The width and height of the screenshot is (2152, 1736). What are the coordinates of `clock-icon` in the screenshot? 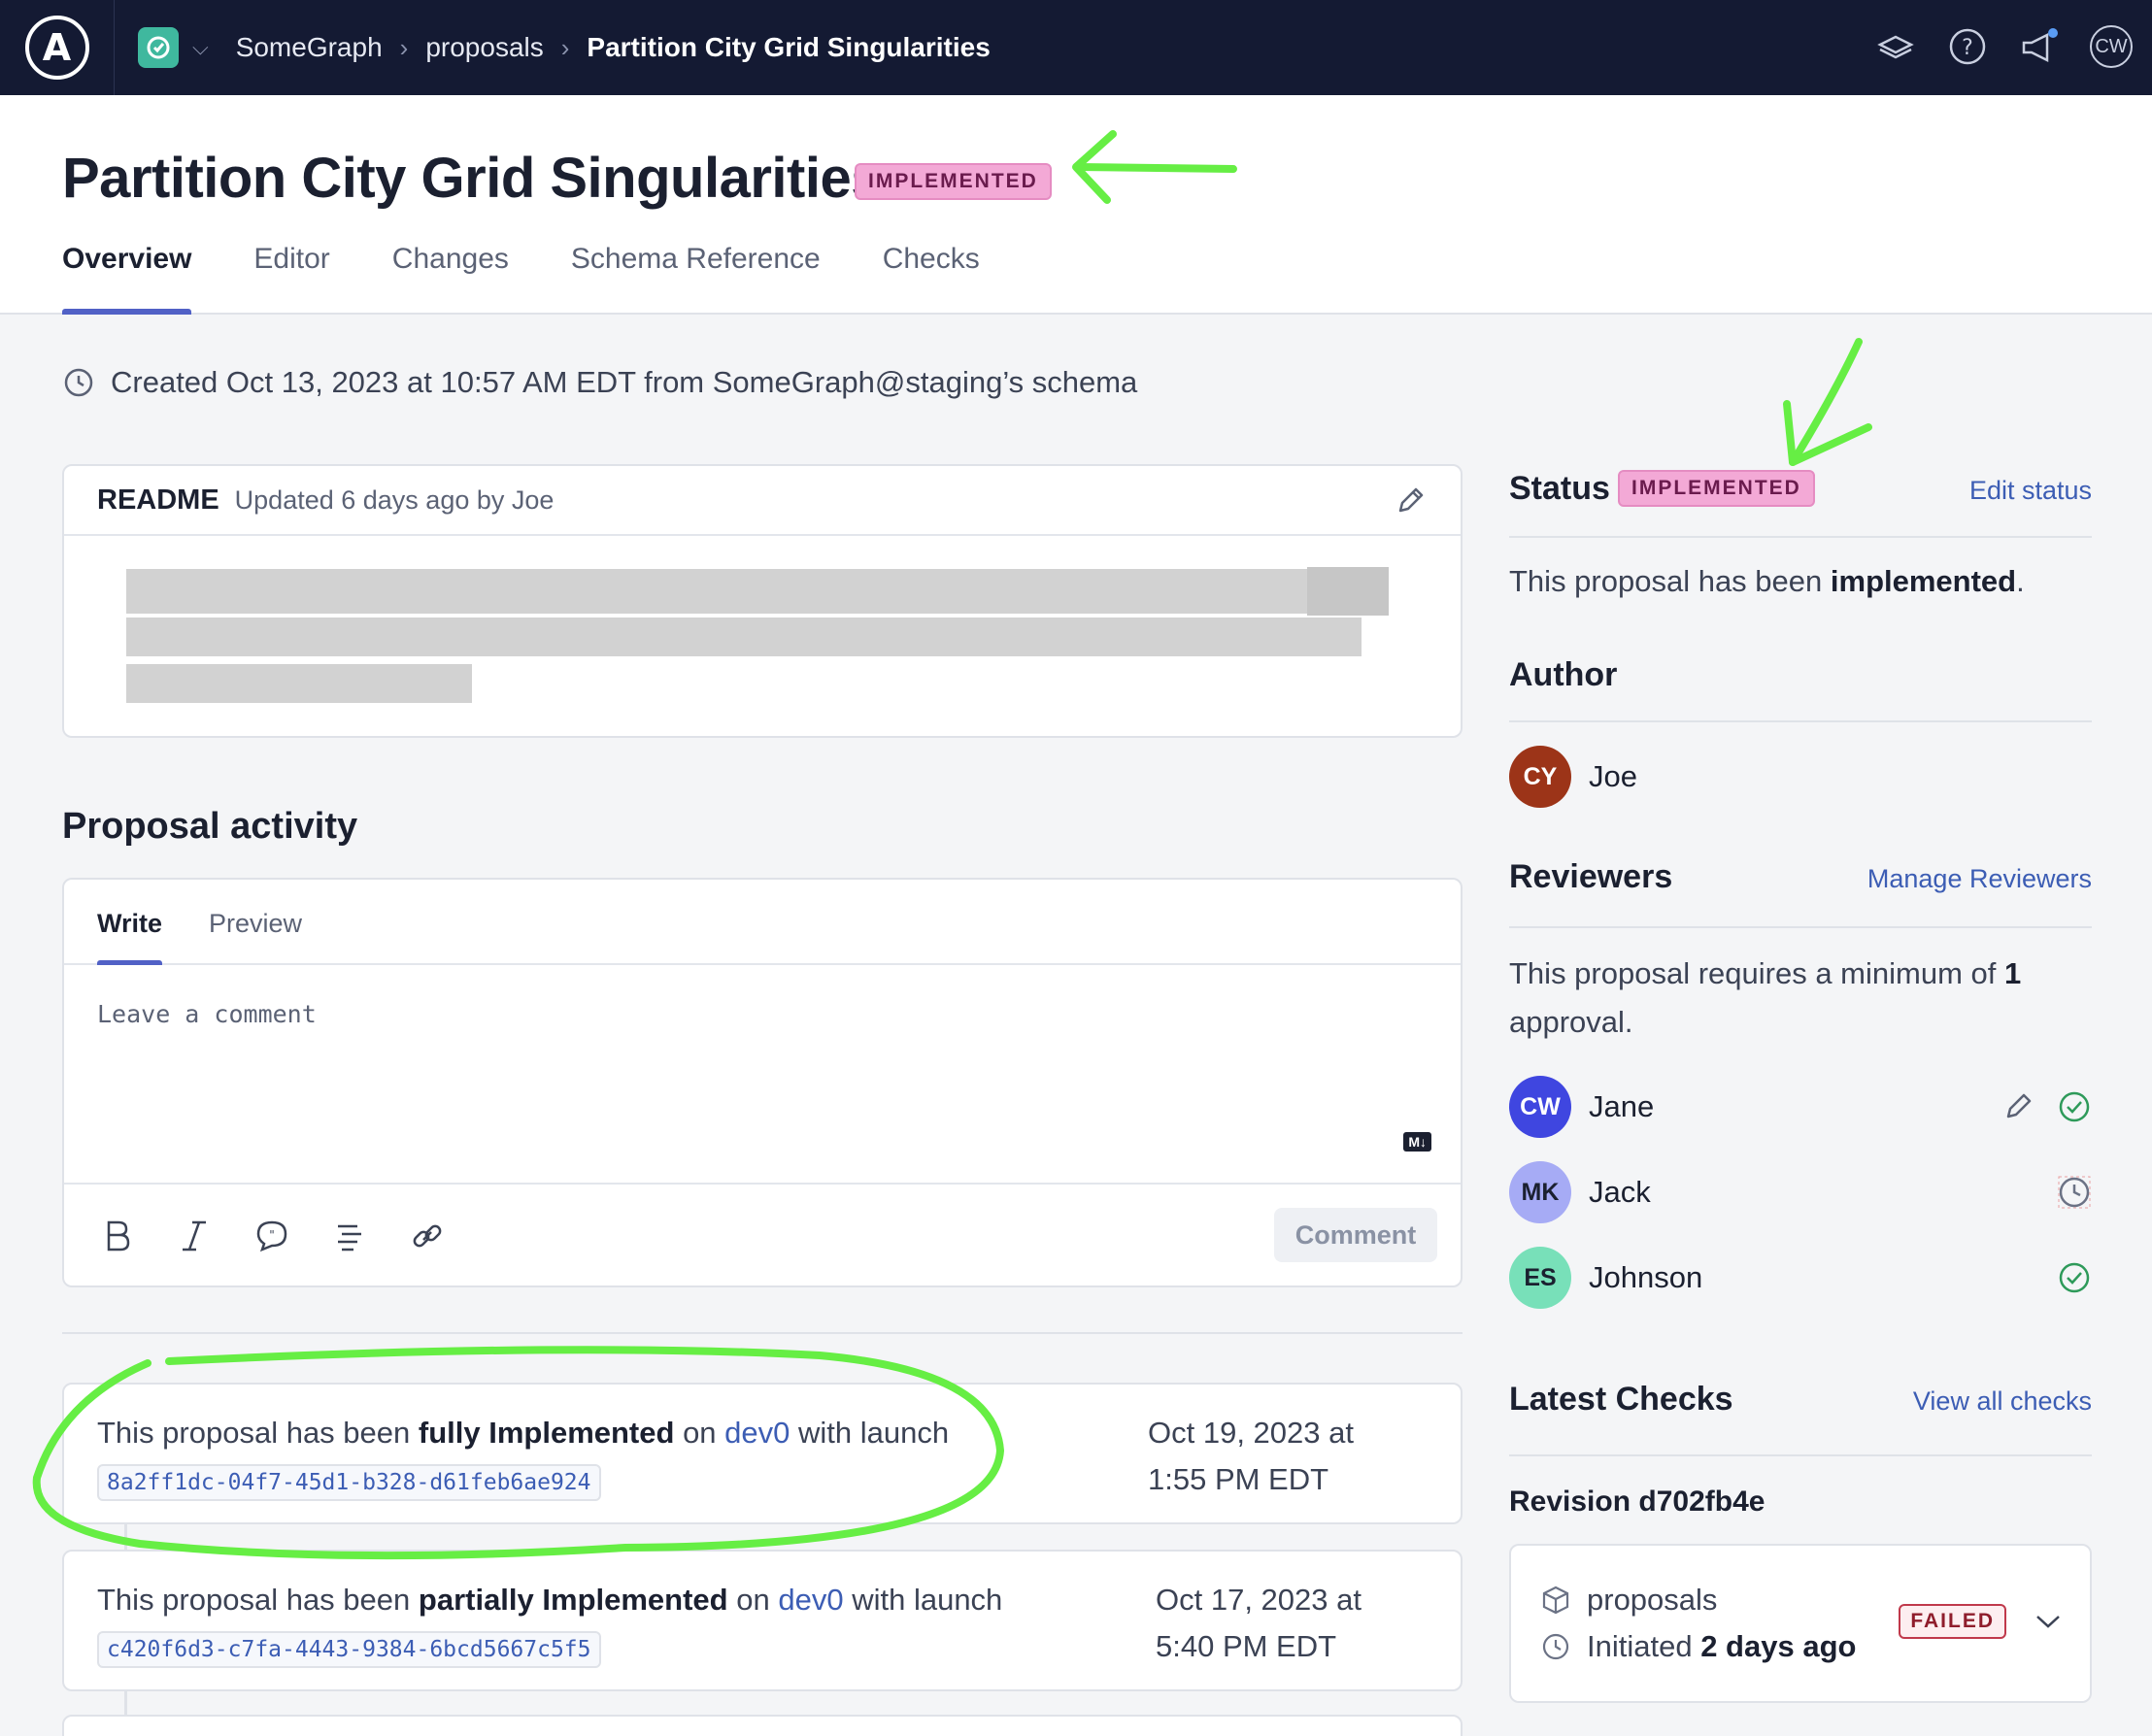 It's located at (1556, 1646).